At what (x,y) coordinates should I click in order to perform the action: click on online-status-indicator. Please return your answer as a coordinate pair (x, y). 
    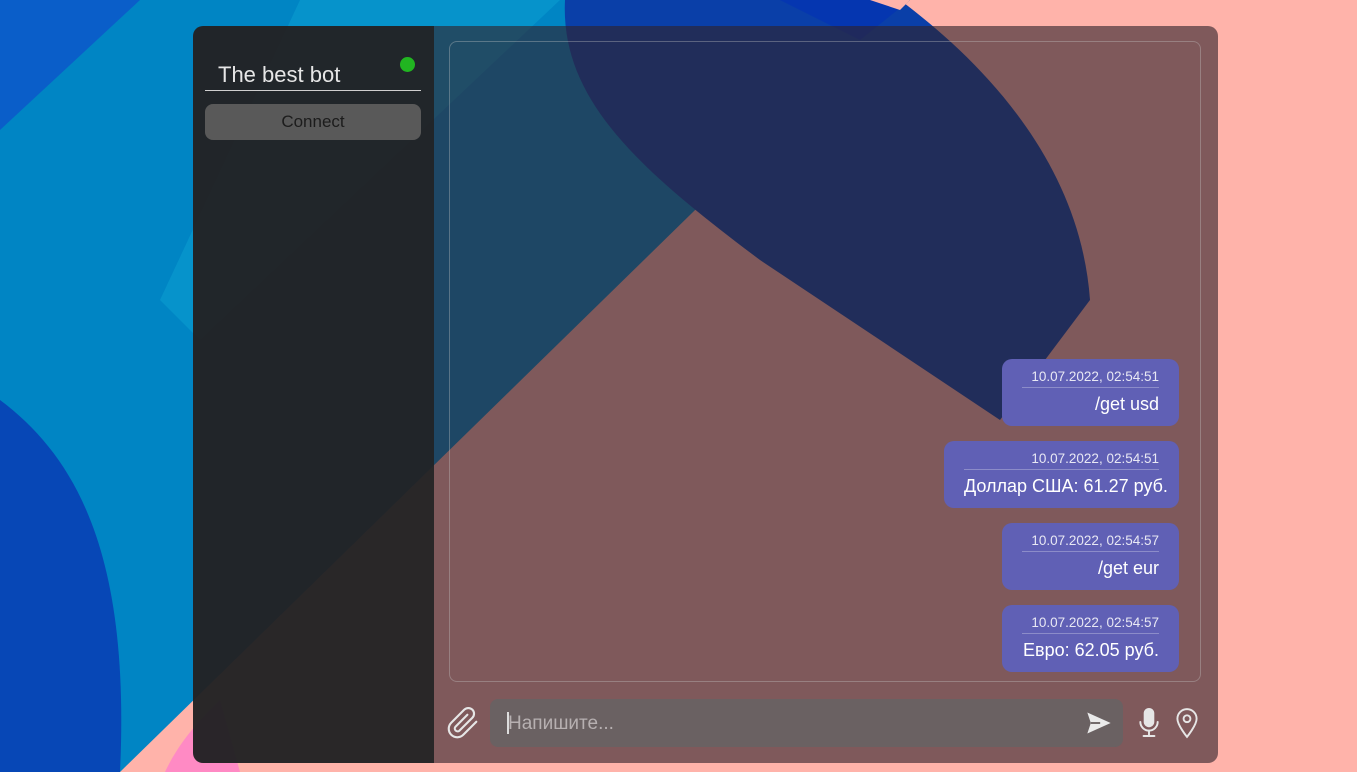
    Looking at the image, I should click on (407, 64).